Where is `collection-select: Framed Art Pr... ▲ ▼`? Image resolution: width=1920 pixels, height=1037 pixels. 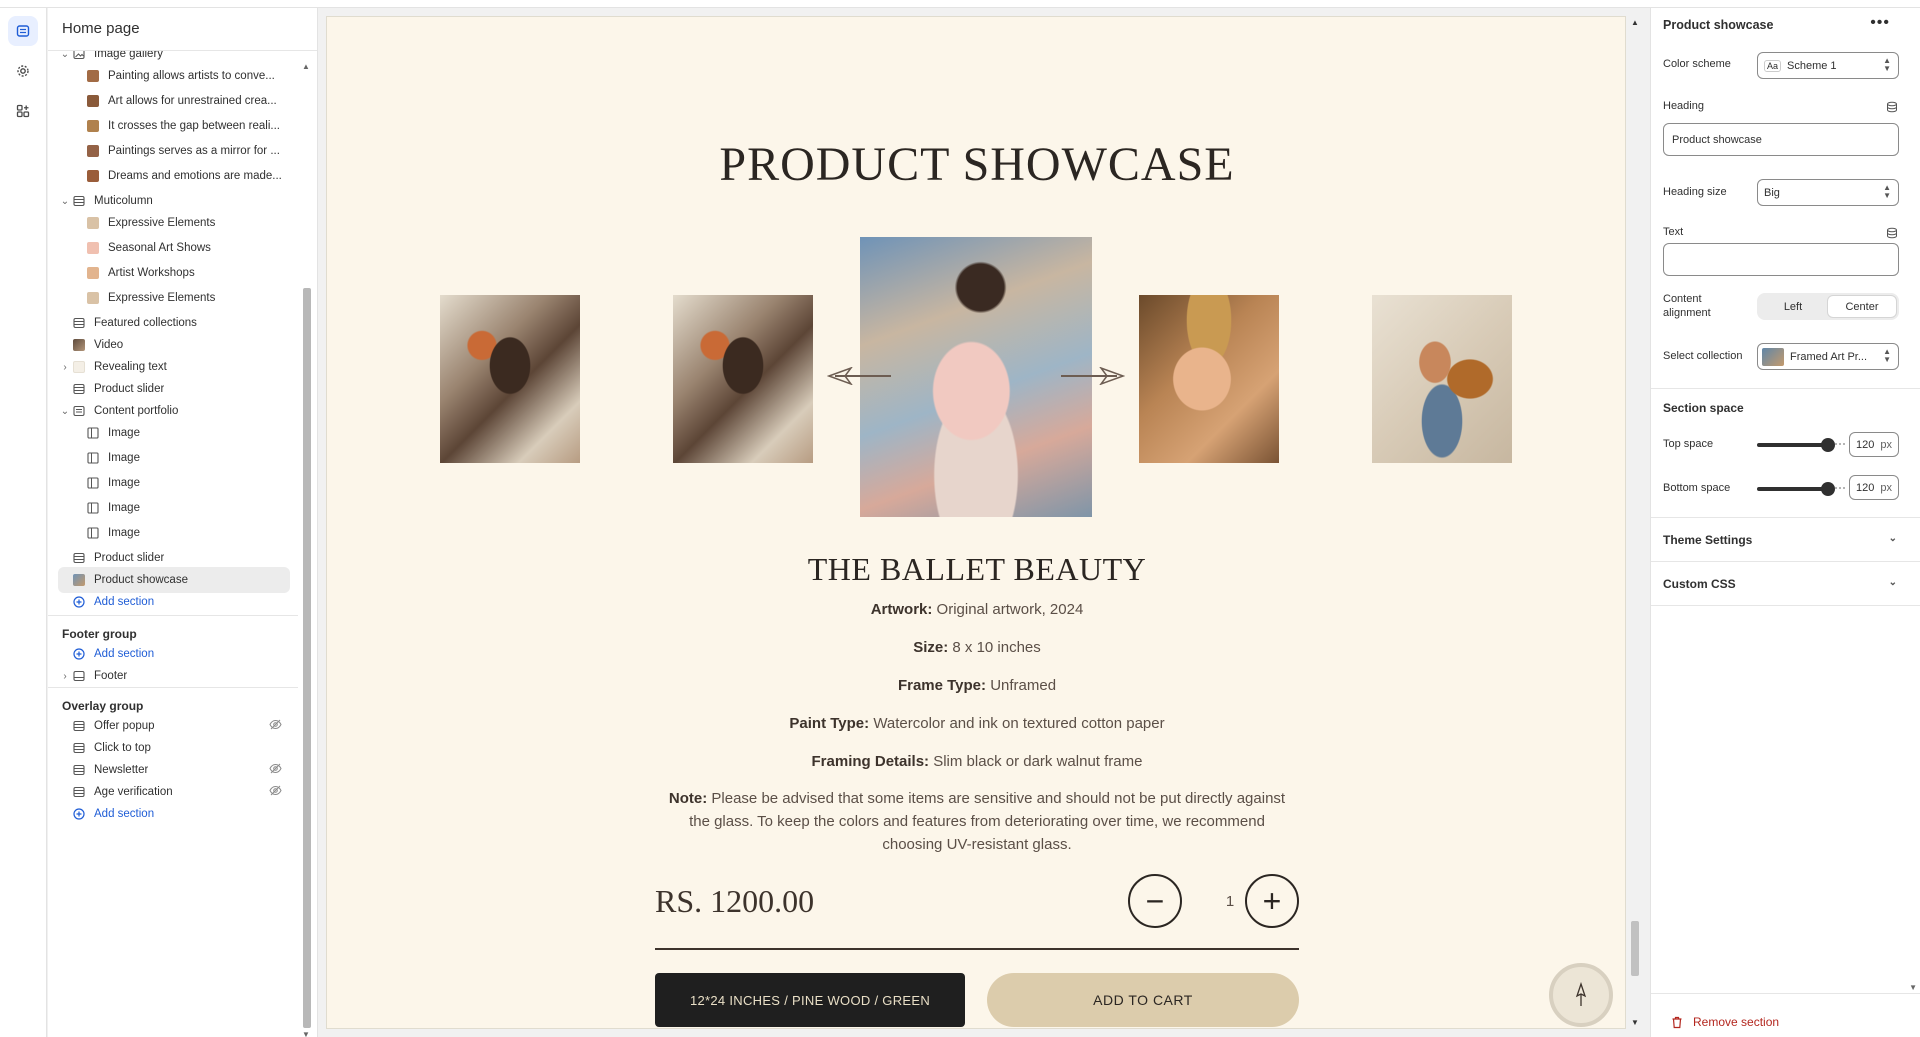 collection-select: Framed Art Pr... ▲ ▼ is located at coordinates (1828, 356).